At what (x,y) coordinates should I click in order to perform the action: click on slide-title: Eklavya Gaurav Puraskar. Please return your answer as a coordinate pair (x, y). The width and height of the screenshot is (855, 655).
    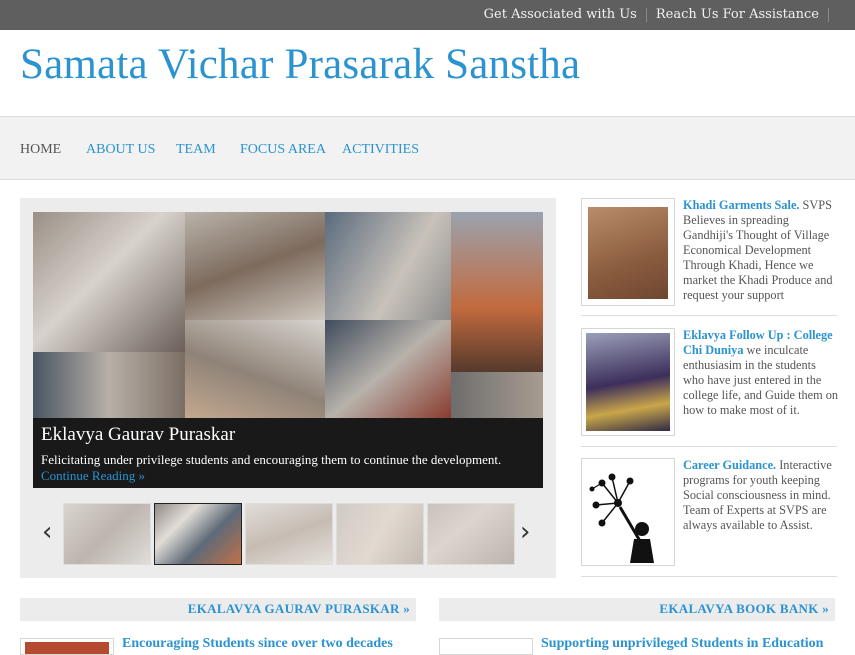
    Looking at the image, I should click on (138, 435).